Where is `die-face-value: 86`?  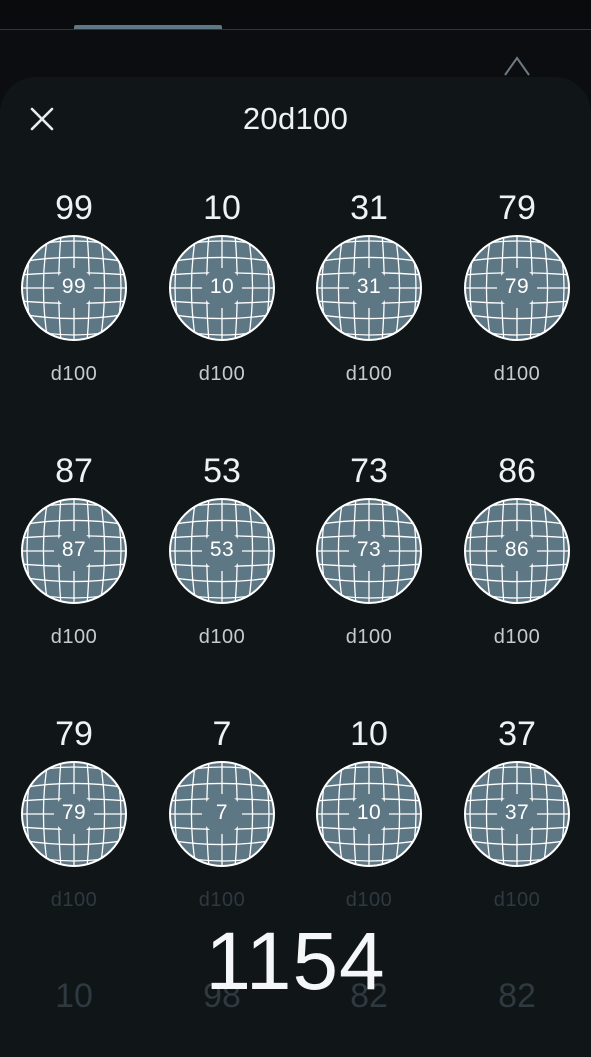
die-face-value: 86 is located at coordinates (517, 549).